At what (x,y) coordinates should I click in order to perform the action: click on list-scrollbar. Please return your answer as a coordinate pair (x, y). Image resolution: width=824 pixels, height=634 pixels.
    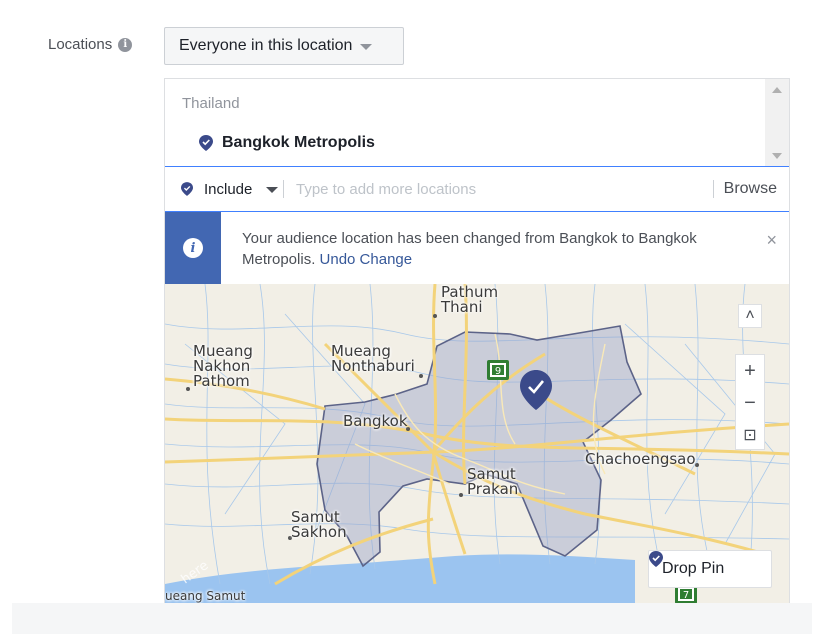
    Looking at the image, I should click on (777, 123).